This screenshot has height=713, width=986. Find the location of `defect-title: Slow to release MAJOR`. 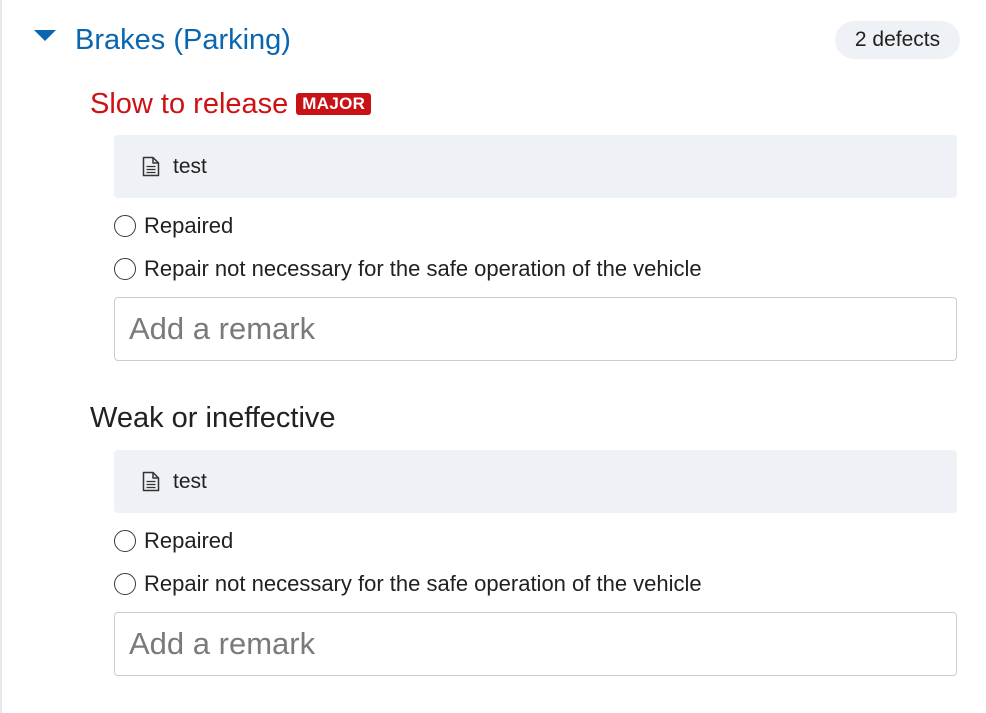

defect-title: Slow to release MAJOR is located at coordinates (231, 104).